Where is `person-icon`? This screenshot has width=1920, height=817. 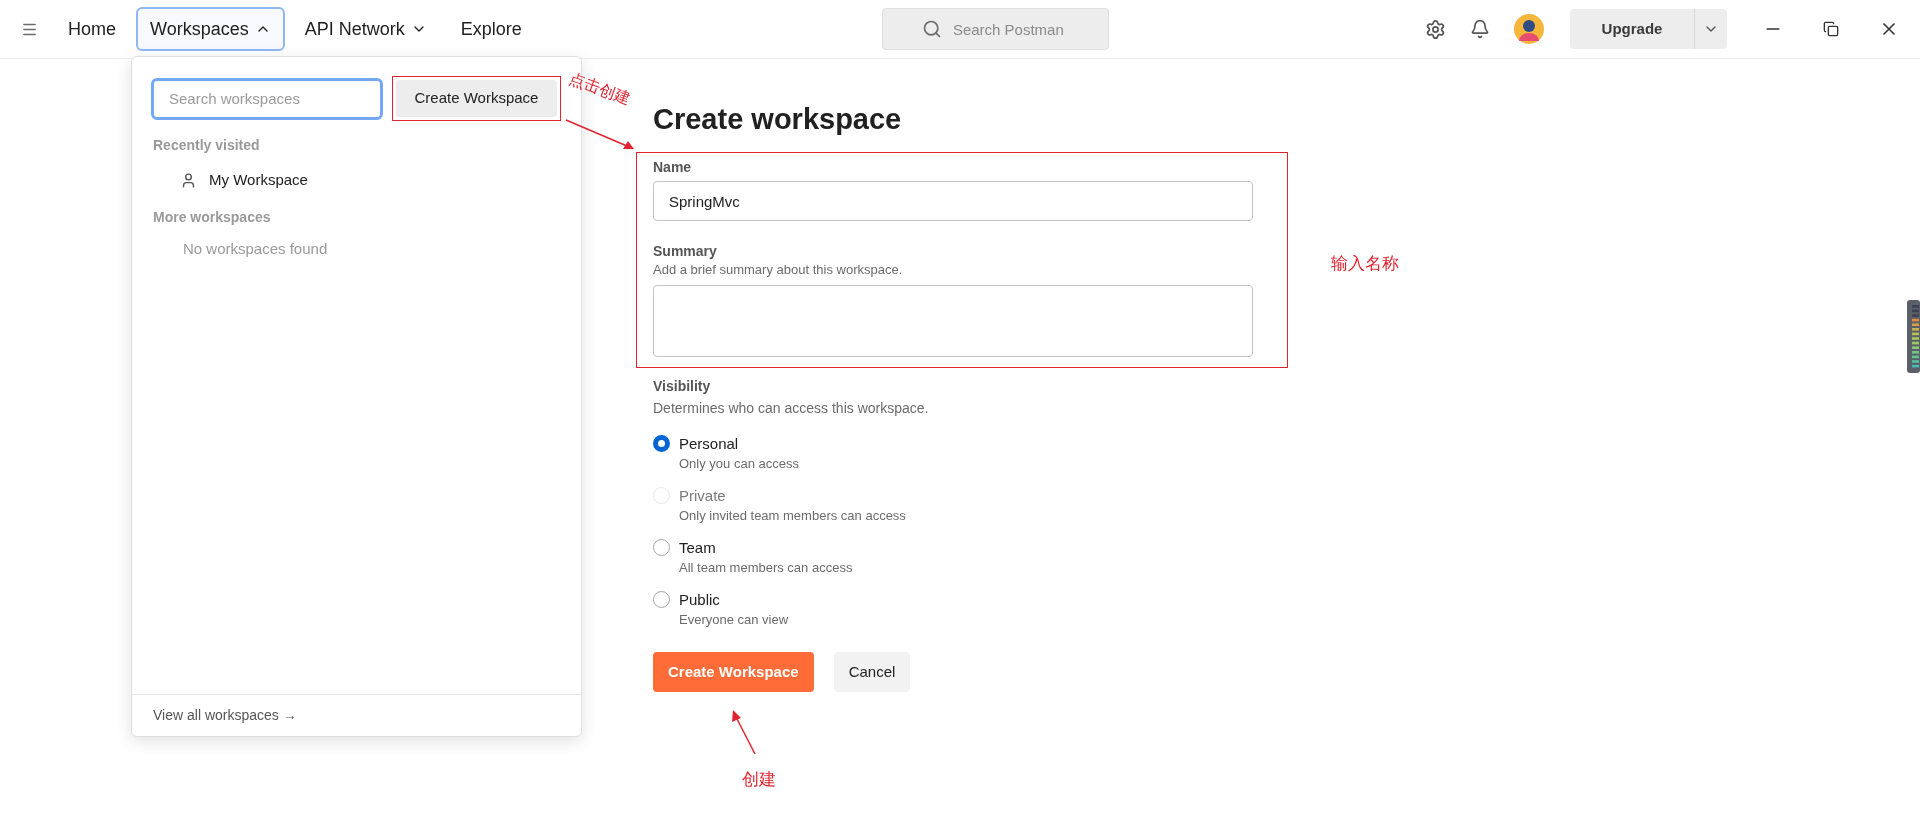 person-icon is located at coordinates (188, 180).